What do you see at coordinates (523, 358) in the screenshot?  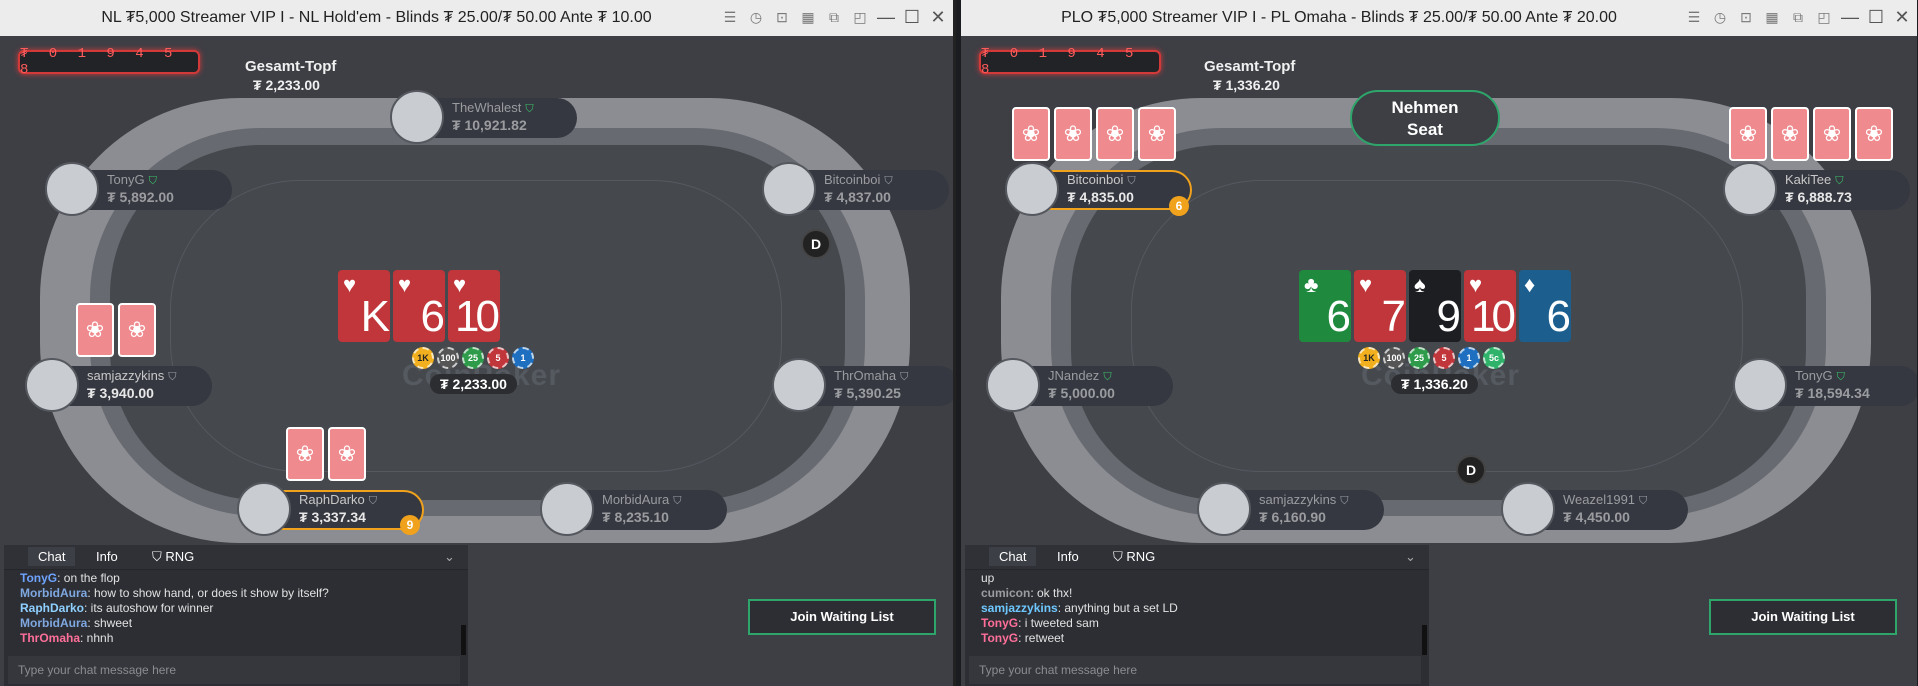 I see `chip: 1` at bounding box center [523, 358].